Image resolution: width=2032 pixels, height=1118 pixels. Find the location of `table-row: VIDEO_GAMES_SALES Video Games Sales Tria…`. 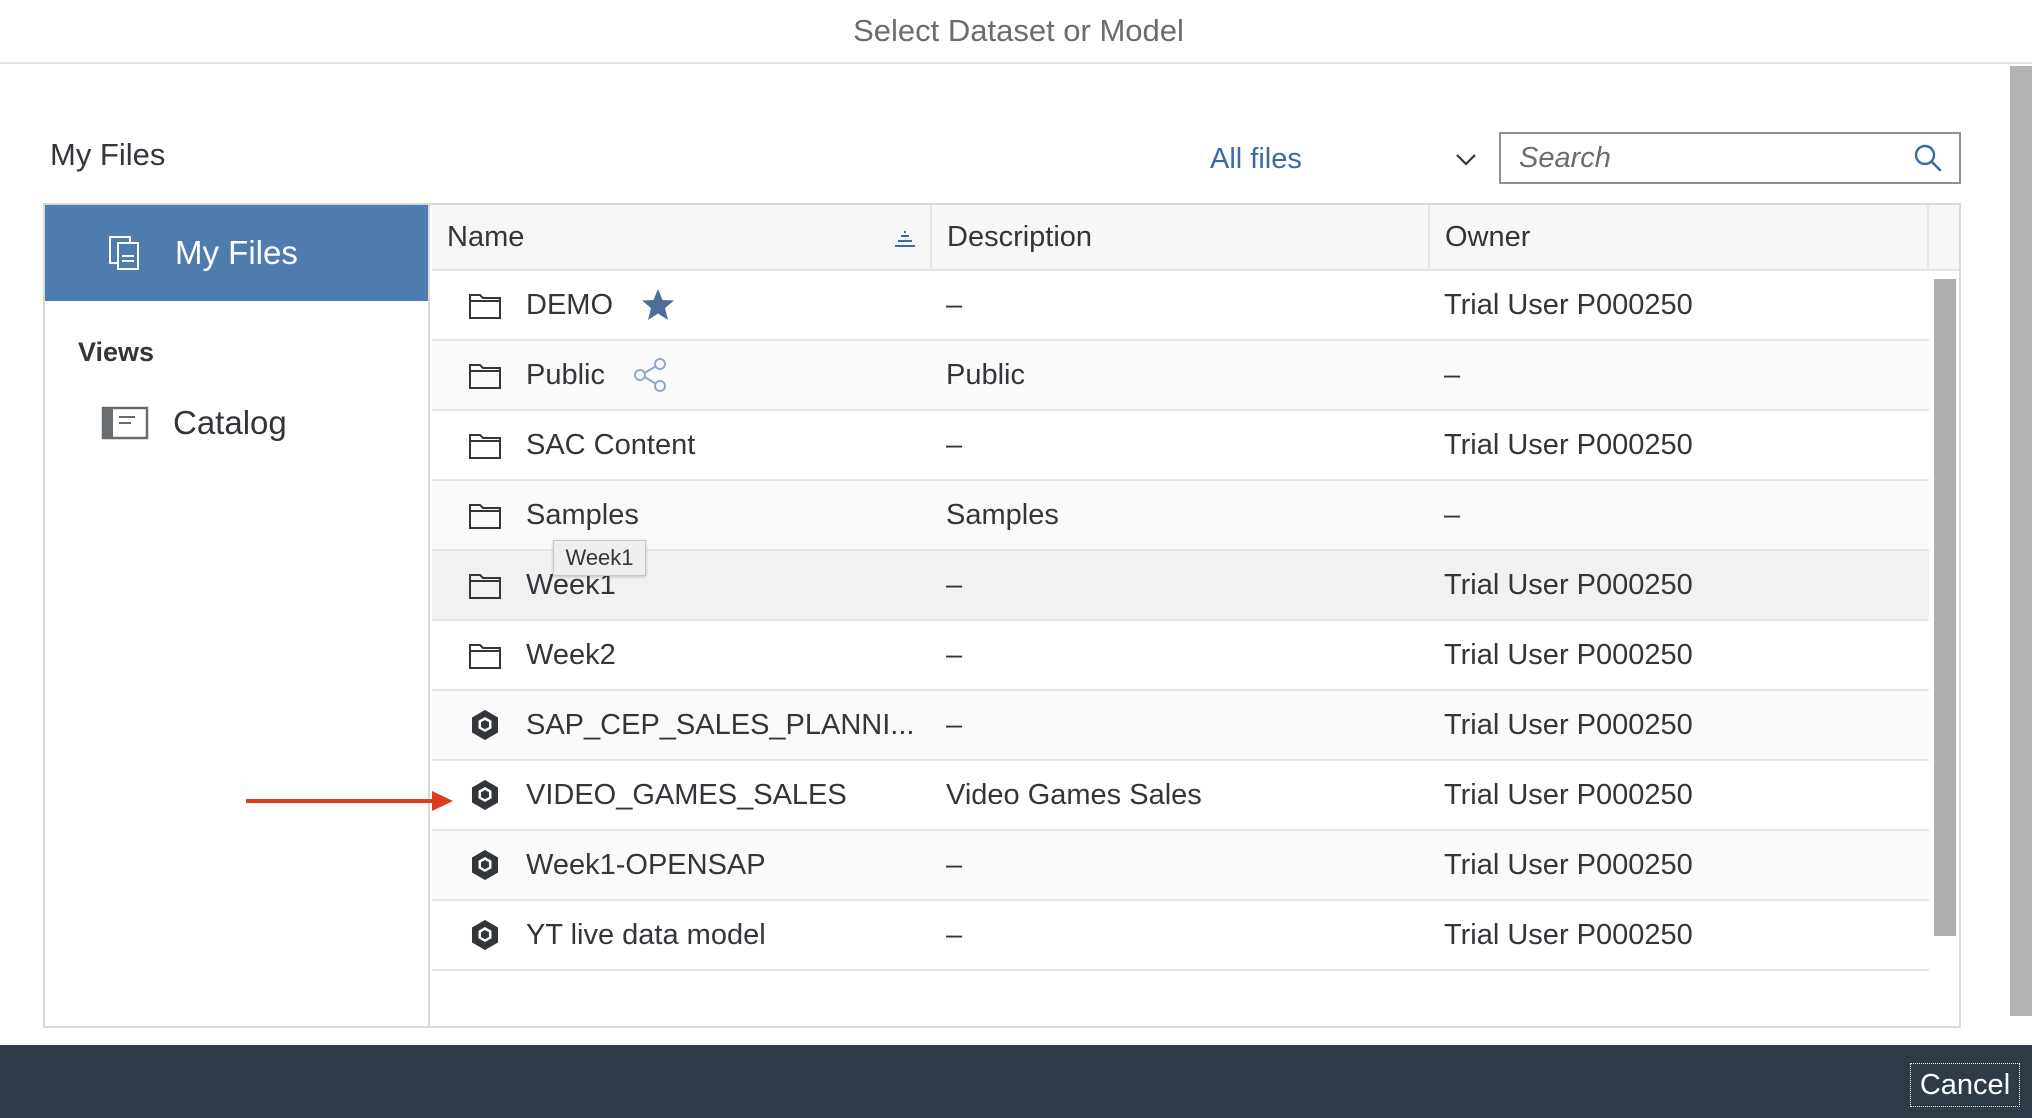

table-row: VIDEO_GAMES_SALES Video Games Sales Tria… is located at coordinates (1180, 796).